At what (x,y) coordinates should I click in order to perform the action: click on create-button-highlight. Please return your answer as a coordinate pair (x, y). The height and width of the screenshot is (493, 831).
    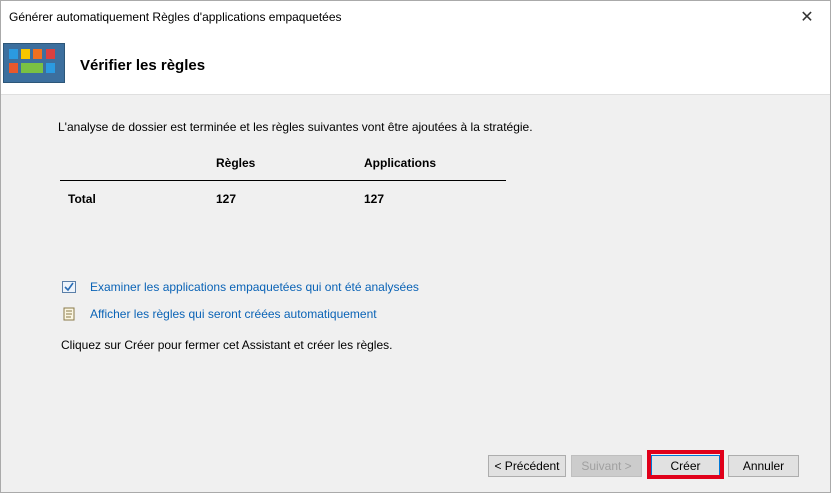
    Looking at the image, I should click on (685, 464).